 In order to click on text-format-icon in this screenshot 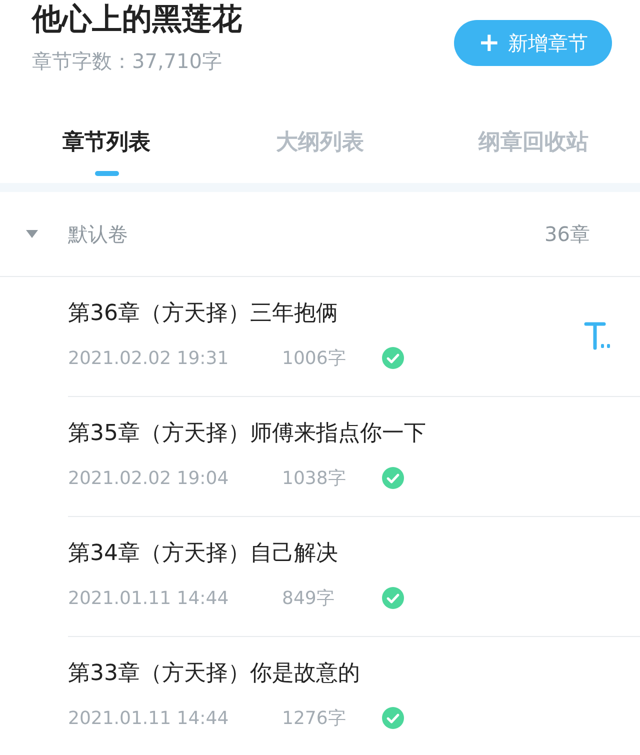, I will do `click(598, 336)`.